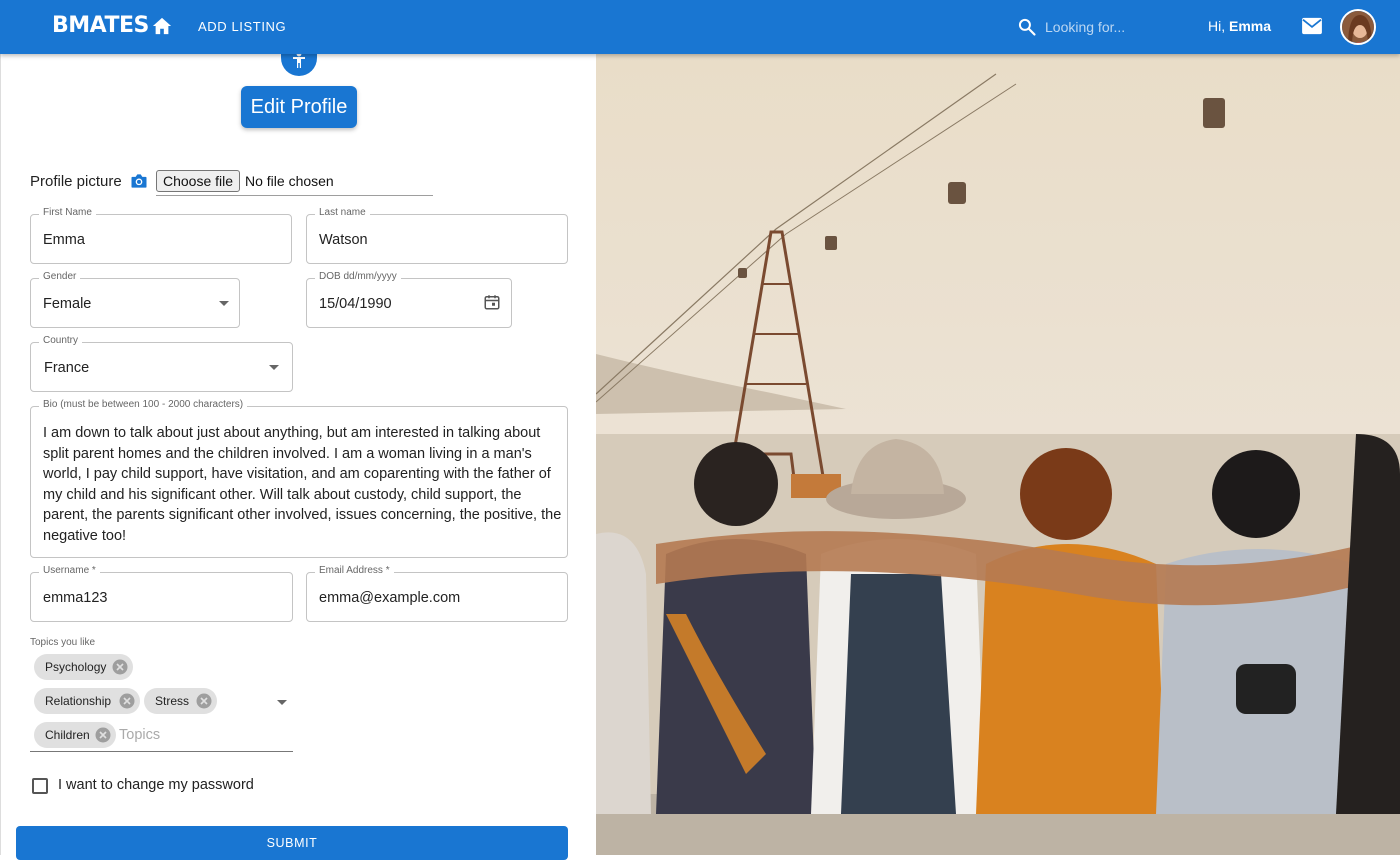 The image size is (1400, 860). What do you see at coordinates (172, 701) in the screenshot?
I see `topic-chip-label: Stress` at bounding box center [172, 701].